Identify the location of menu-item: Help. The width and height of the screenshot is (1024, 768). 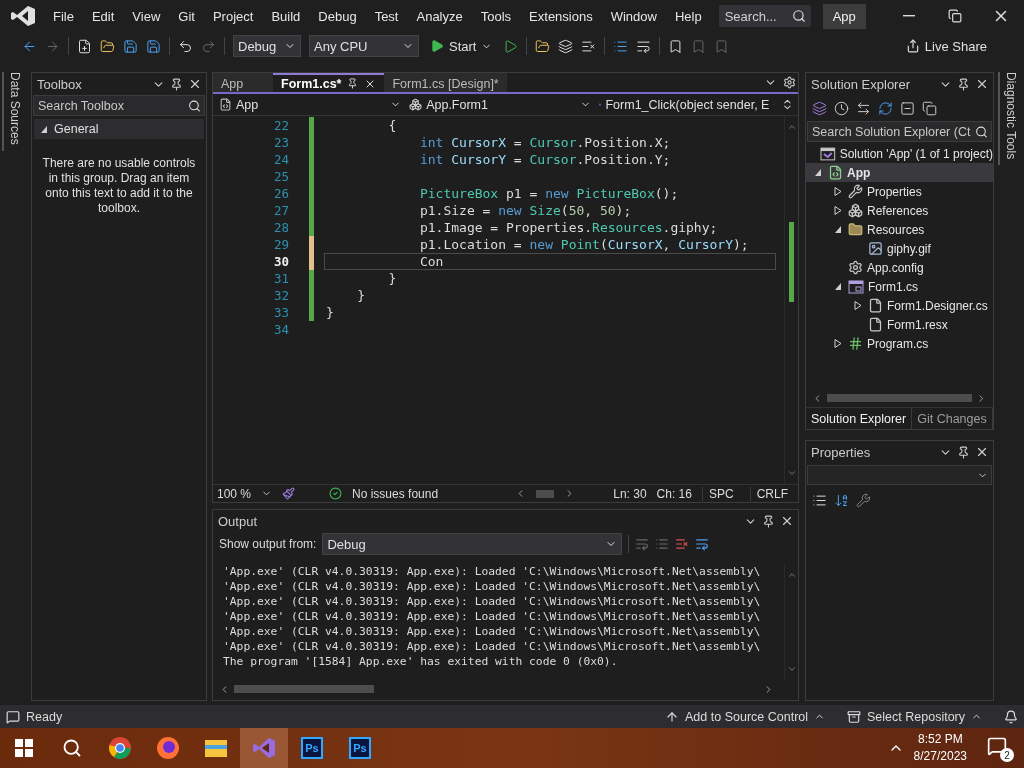
(688, 16).